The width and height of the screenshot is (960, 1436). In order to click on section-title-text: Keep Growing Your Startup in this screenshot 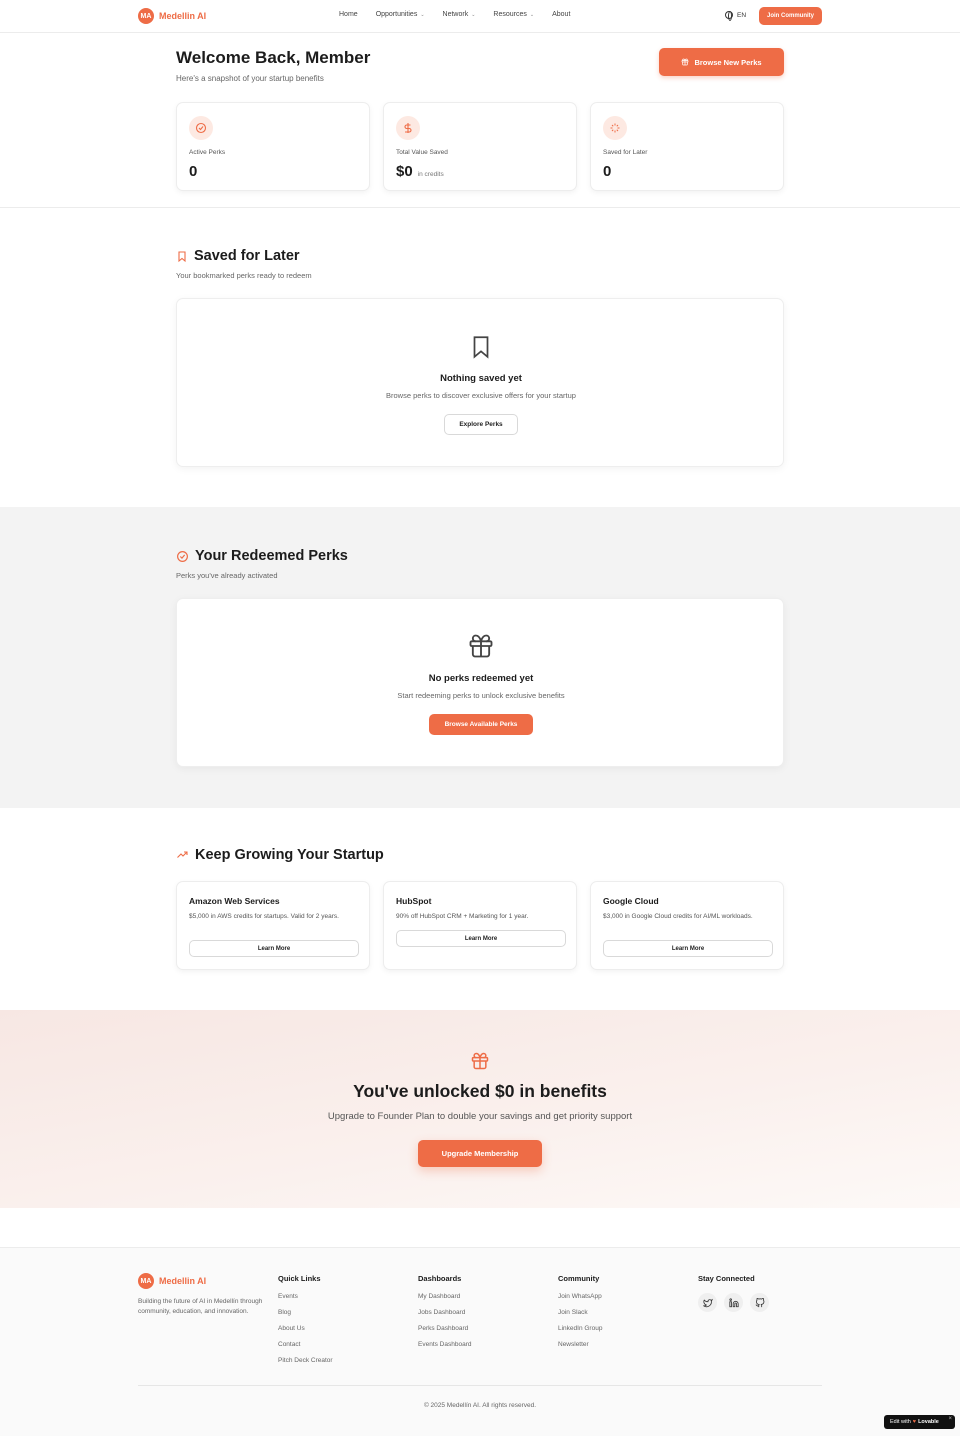, I will do `click(289, 855)`.